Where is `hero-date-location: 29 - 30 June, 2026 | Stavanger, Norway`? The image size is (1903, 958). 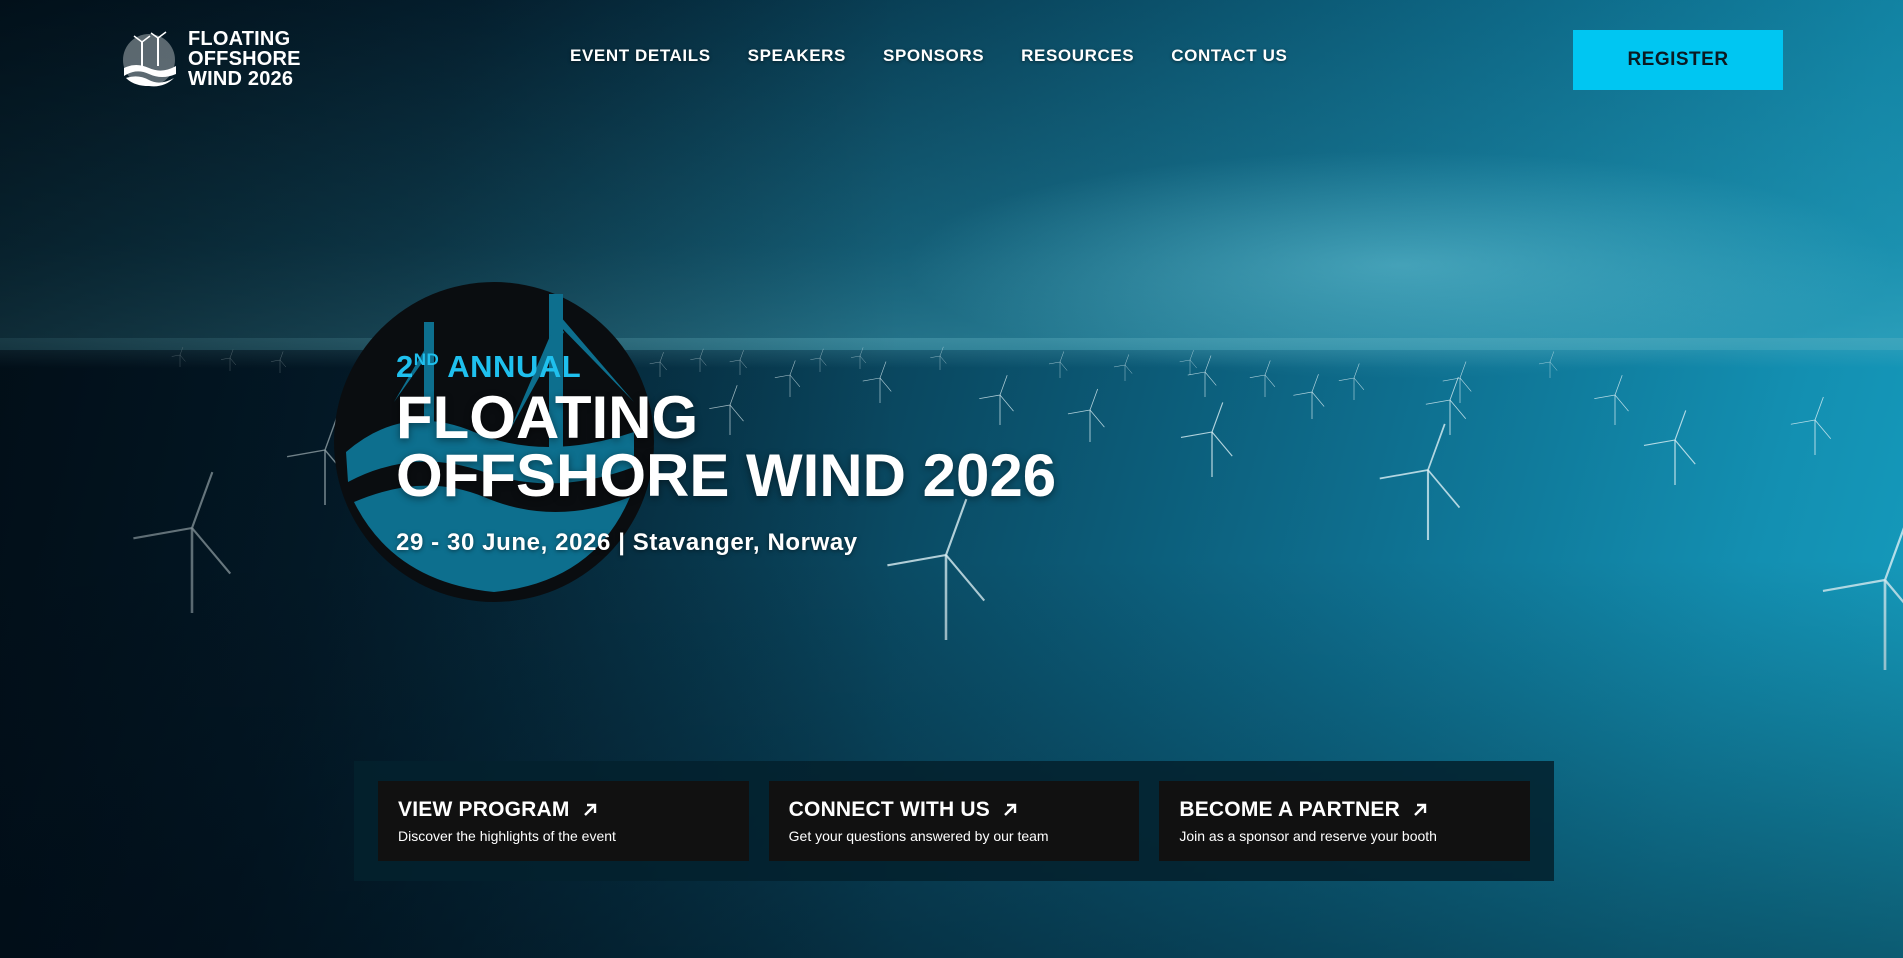
hero-date-location: 29 - 30 June, 2026 | Stavanger, Norway is located at coordinates (627, 542).